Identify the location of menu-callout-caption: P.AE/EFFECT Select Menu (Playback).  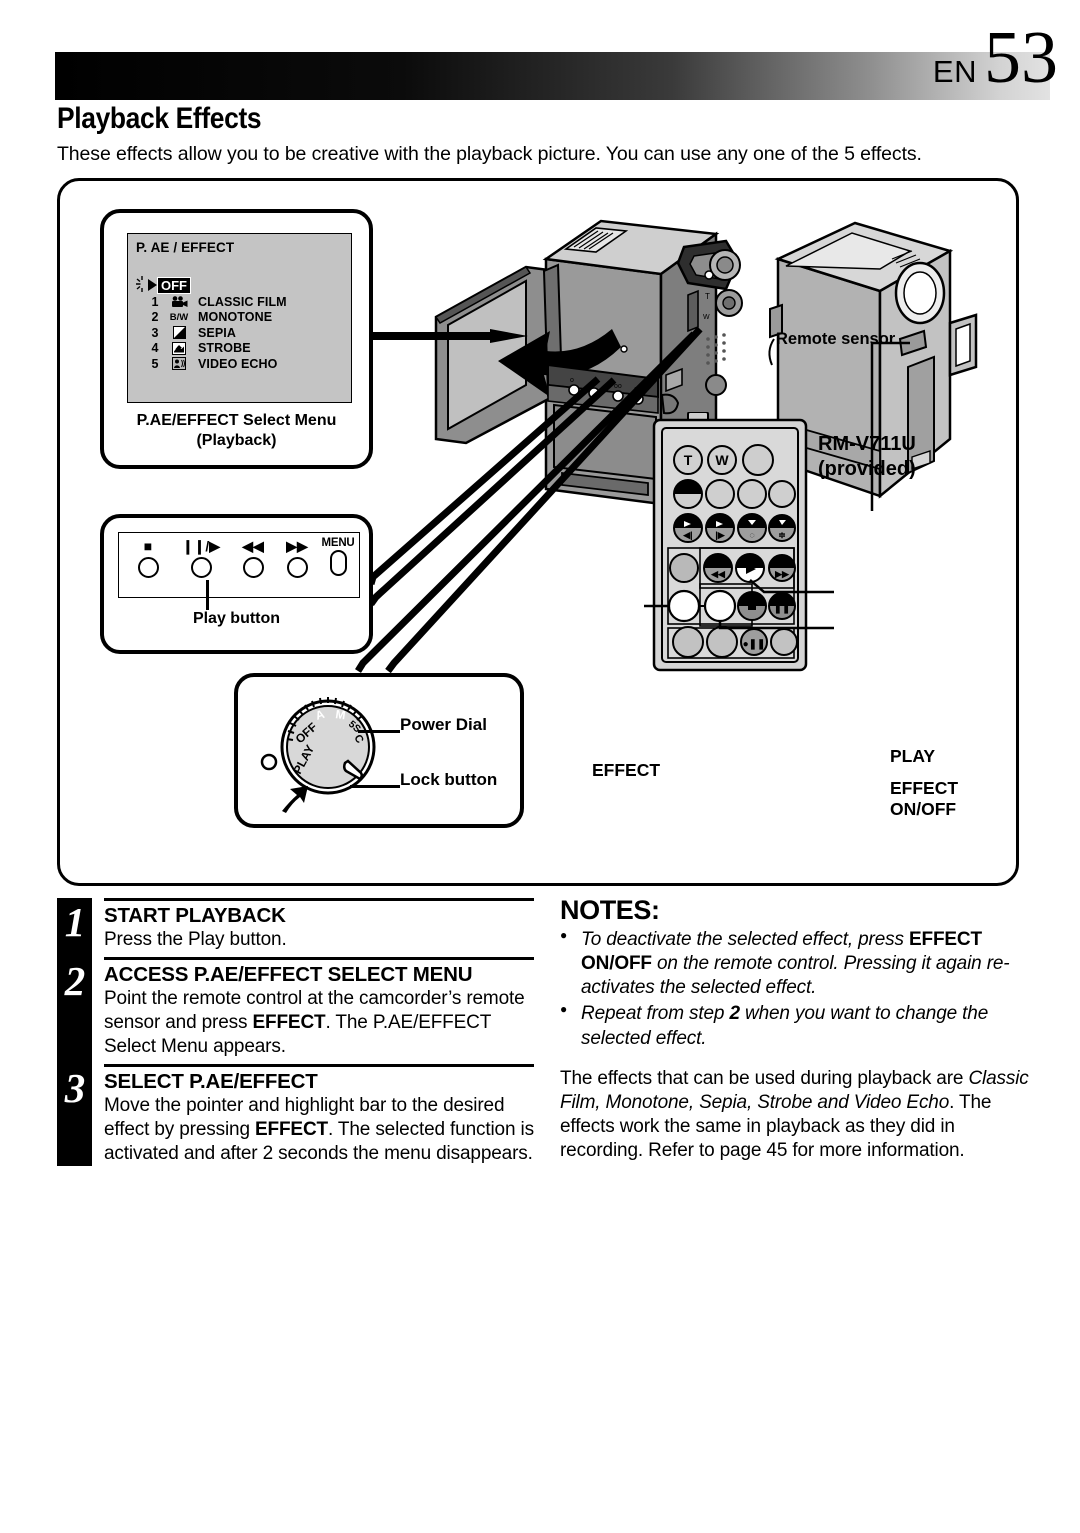
(236, 430).